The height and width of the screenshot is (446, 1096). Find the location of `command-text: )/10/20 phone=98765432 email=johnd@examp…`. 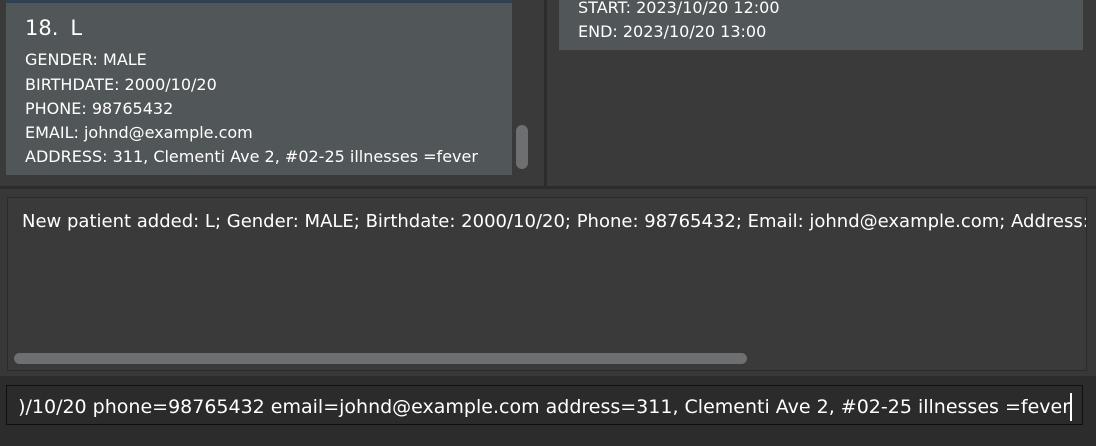

command-text: )/10/20 phone=98765432 email=johnd@examp… is located at coordinates (544, 407).